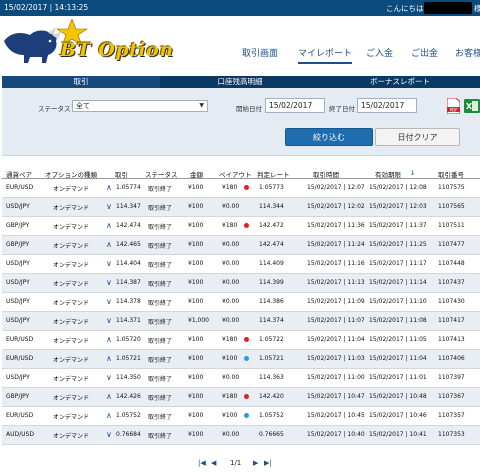 This screenshot has height=474, width=480. I want to click on start-date-input: 15/02/2017, so click(295, 105).